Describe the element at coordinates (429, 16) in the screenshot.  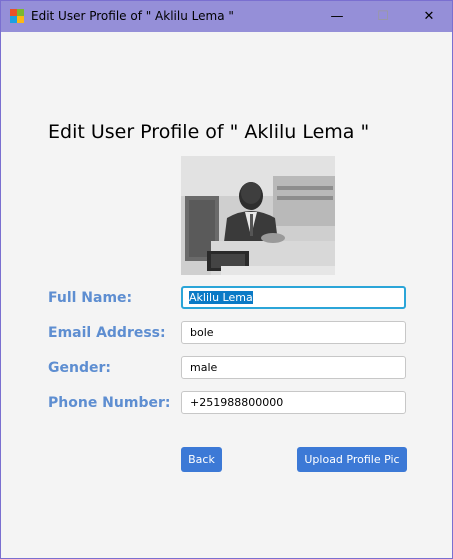
I see `close-button: ✕` at that location.